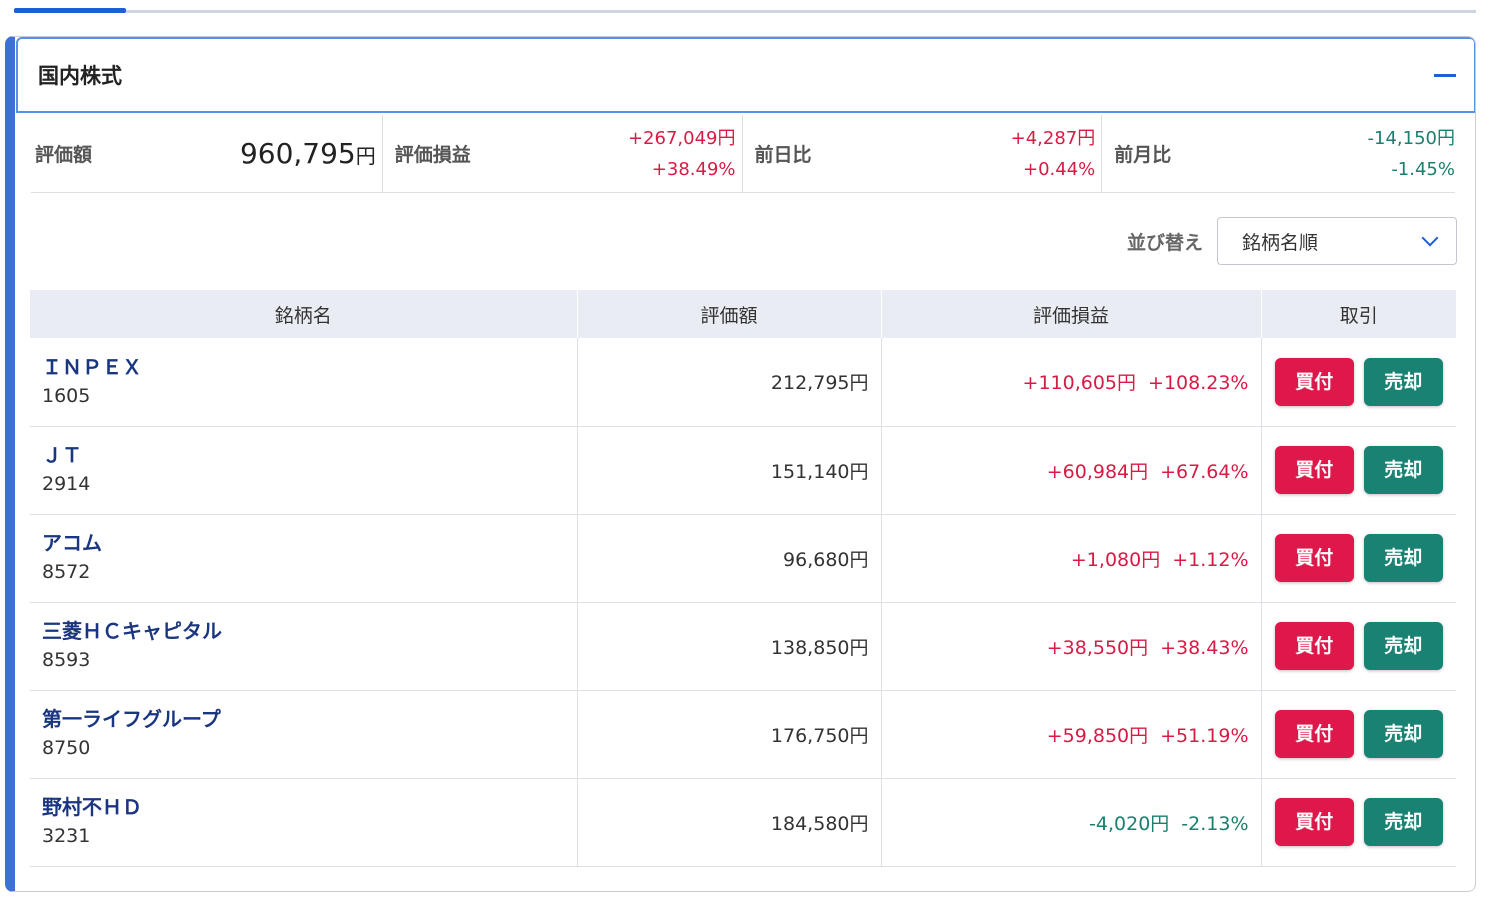 The height and width of the screenshot is (901, 1498). Describe the element at coordinates (309, 455) in the screenshot. I see `stock-name-link: ＪＴ` at that location.